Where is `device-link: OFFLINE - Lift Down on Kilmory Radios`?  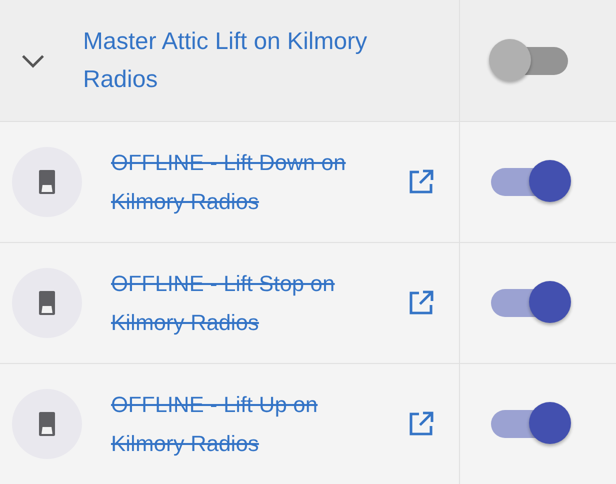
device-link: OFFLINE - Lift Down on Kilmory Radios is located at coordinates (246, 182).